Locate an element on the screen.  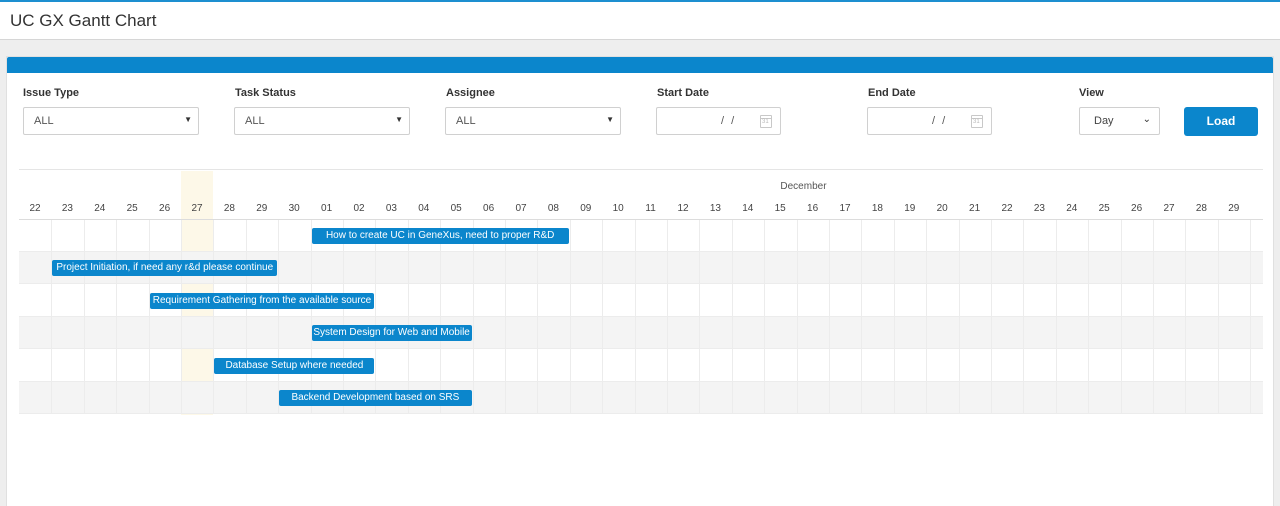
panel-header-bar is located at coordinates (640, 65).